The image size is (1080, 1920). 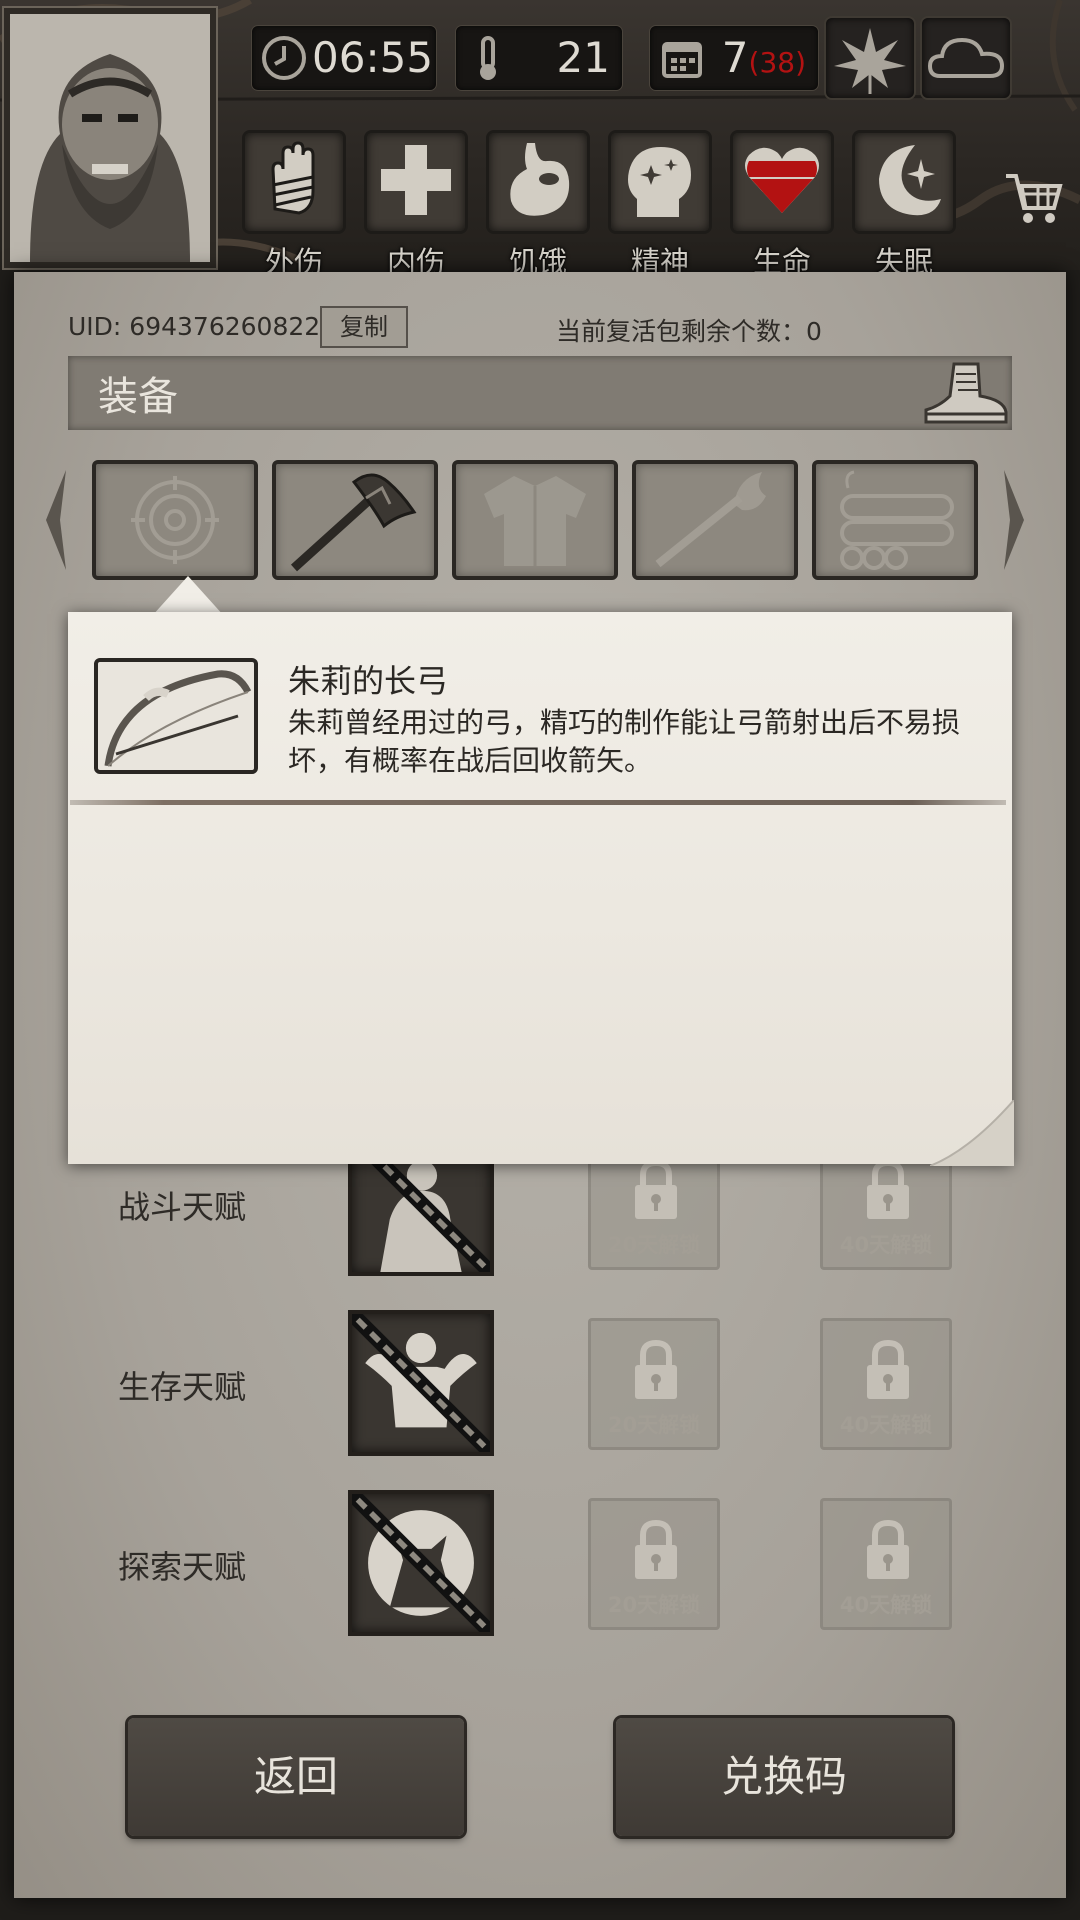 I want to click on shirt-icon, so click(x=535, y=521).